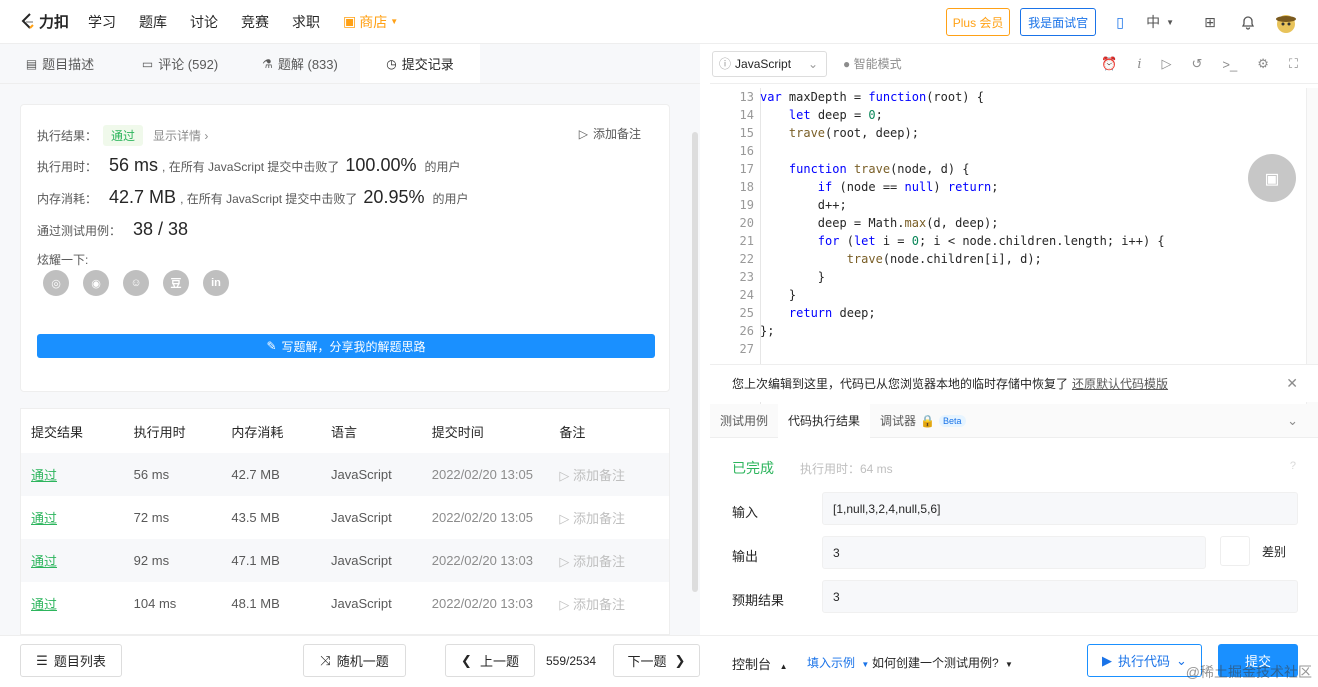 The image size is (1318, 687). What do you see at coordinates (598, 604) in the screenshot?
I see `add-note-text: 添加备注` at bounding box center [598, 604].